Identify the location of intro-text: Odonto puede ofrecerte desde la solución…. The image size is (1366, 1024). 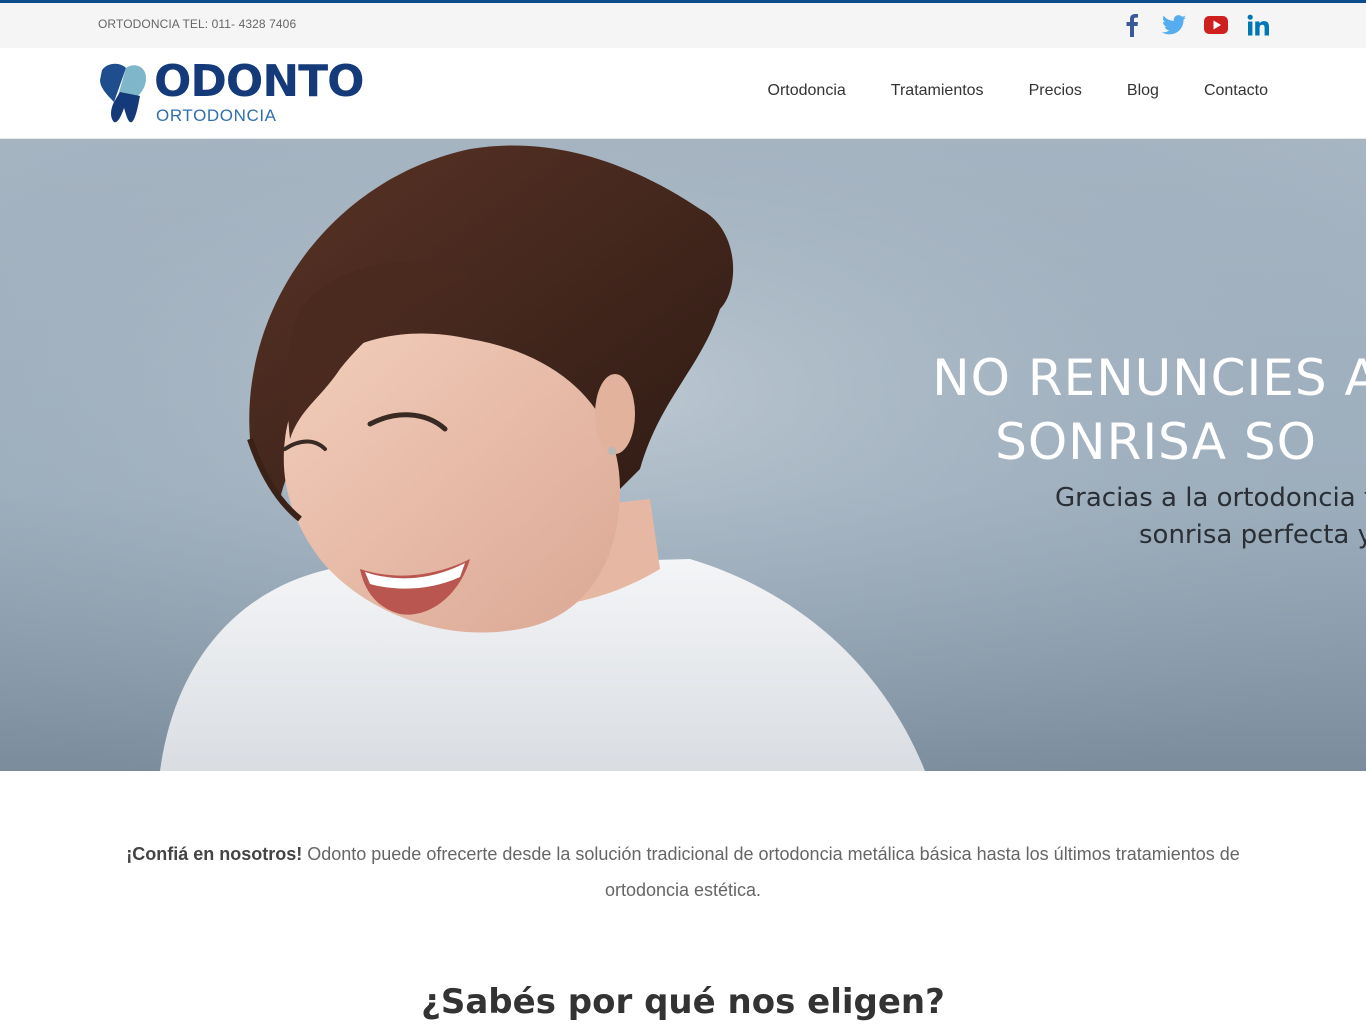
(771, 872).